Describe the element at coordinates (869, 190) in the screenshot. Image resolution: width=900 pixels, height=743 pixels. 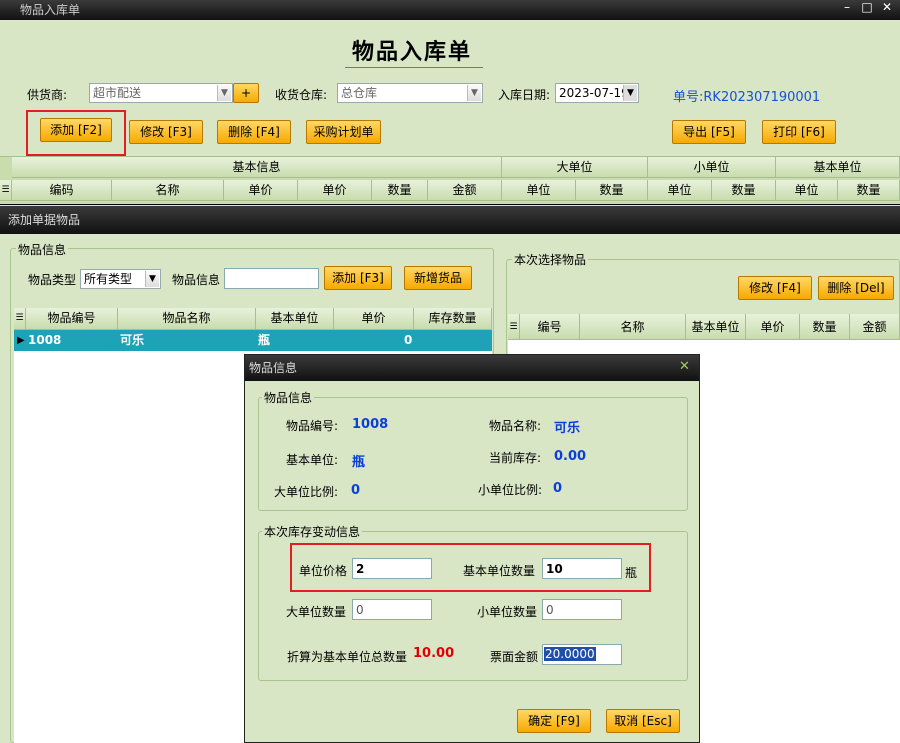
I see `col-base-qty: 数量` at that location.